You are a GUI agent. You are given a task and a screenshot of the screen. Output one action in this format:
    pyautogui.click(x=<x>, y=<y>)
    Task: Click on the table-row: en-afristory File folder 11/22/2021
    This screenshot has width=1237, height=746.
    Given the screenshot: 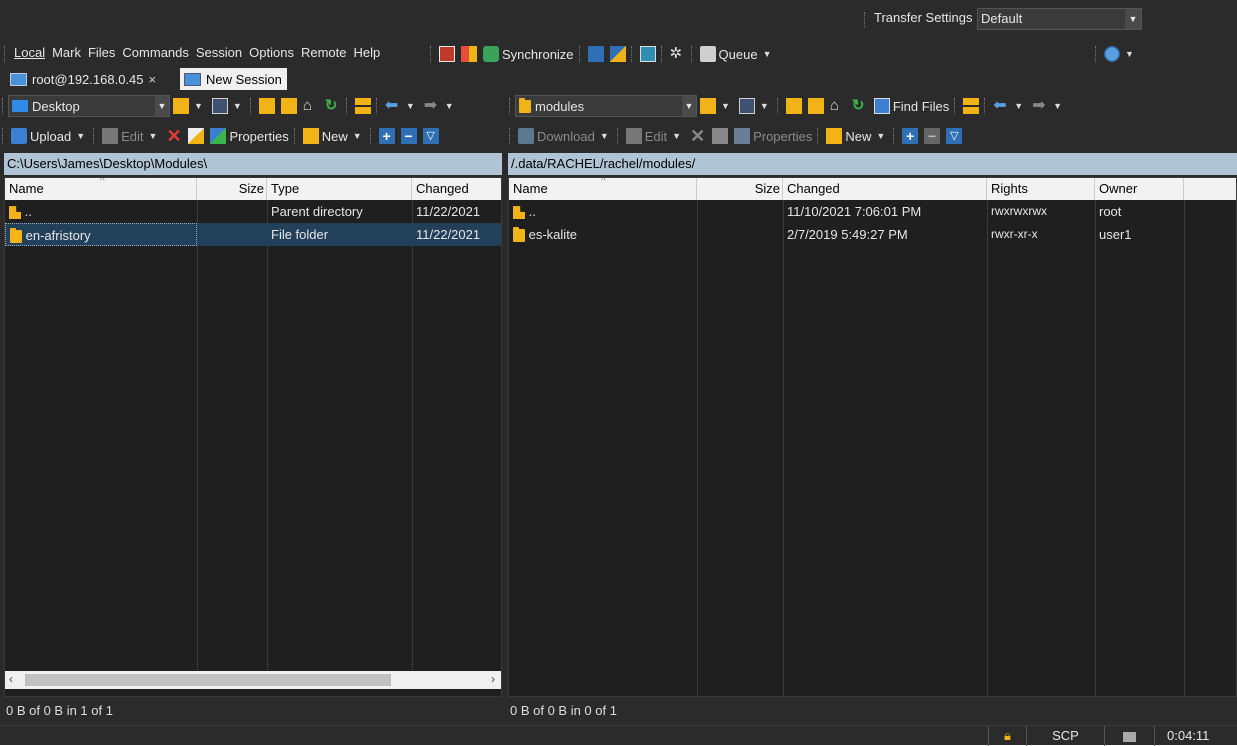 What is the action you would take?
    pyautogui.click(x=253, y=234)
    